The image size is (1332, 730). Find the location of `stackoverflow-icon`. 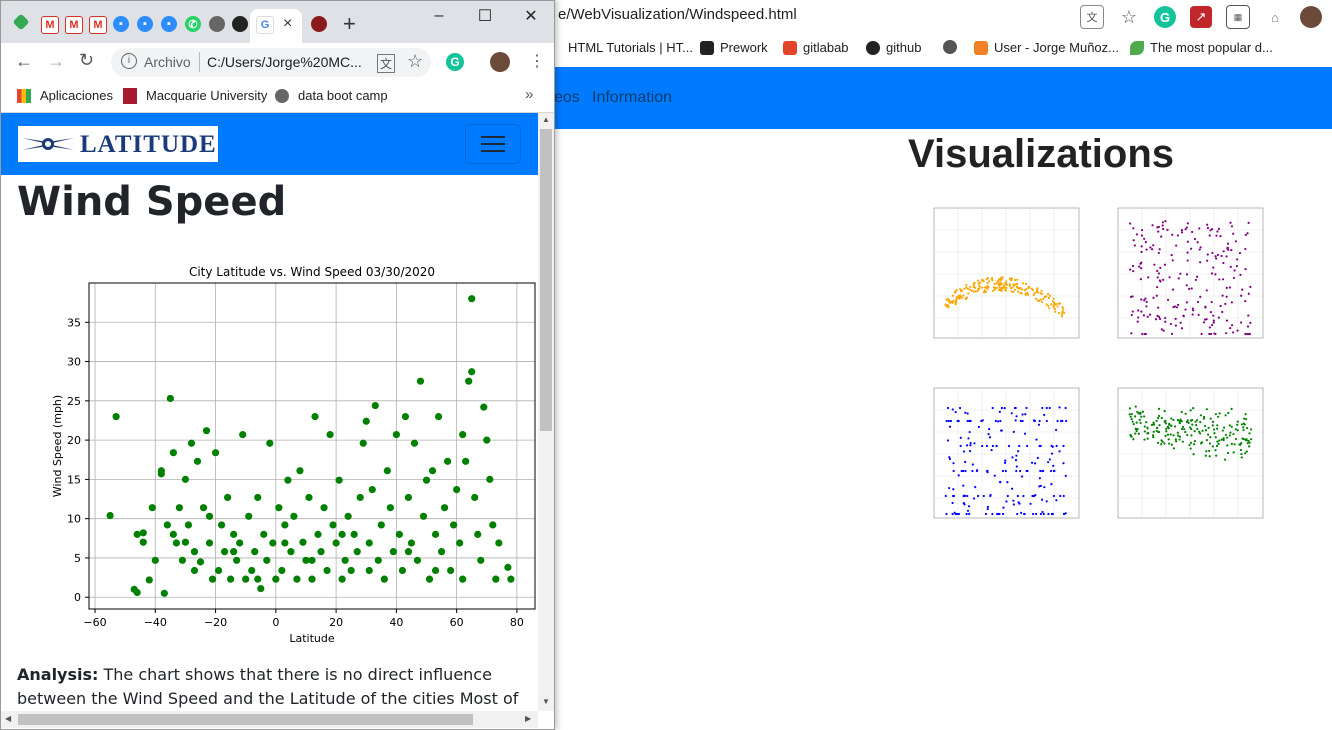

stackoverflow-icon is located at coordinates (981, 47).